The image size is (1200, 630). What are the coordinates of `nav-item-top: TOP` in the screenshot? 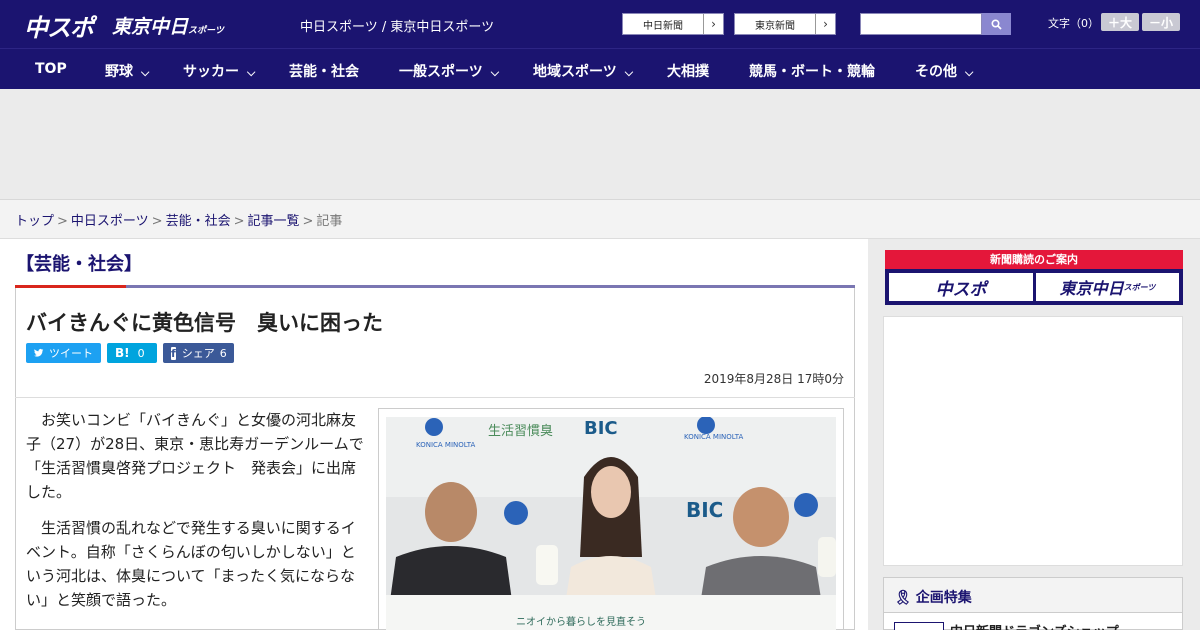 It's located at (51, 69).